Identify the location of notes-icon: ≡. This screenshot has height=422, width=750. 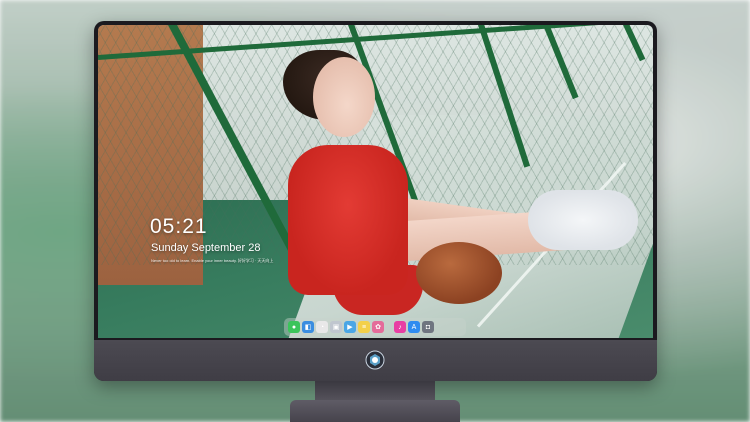
(364, 327).